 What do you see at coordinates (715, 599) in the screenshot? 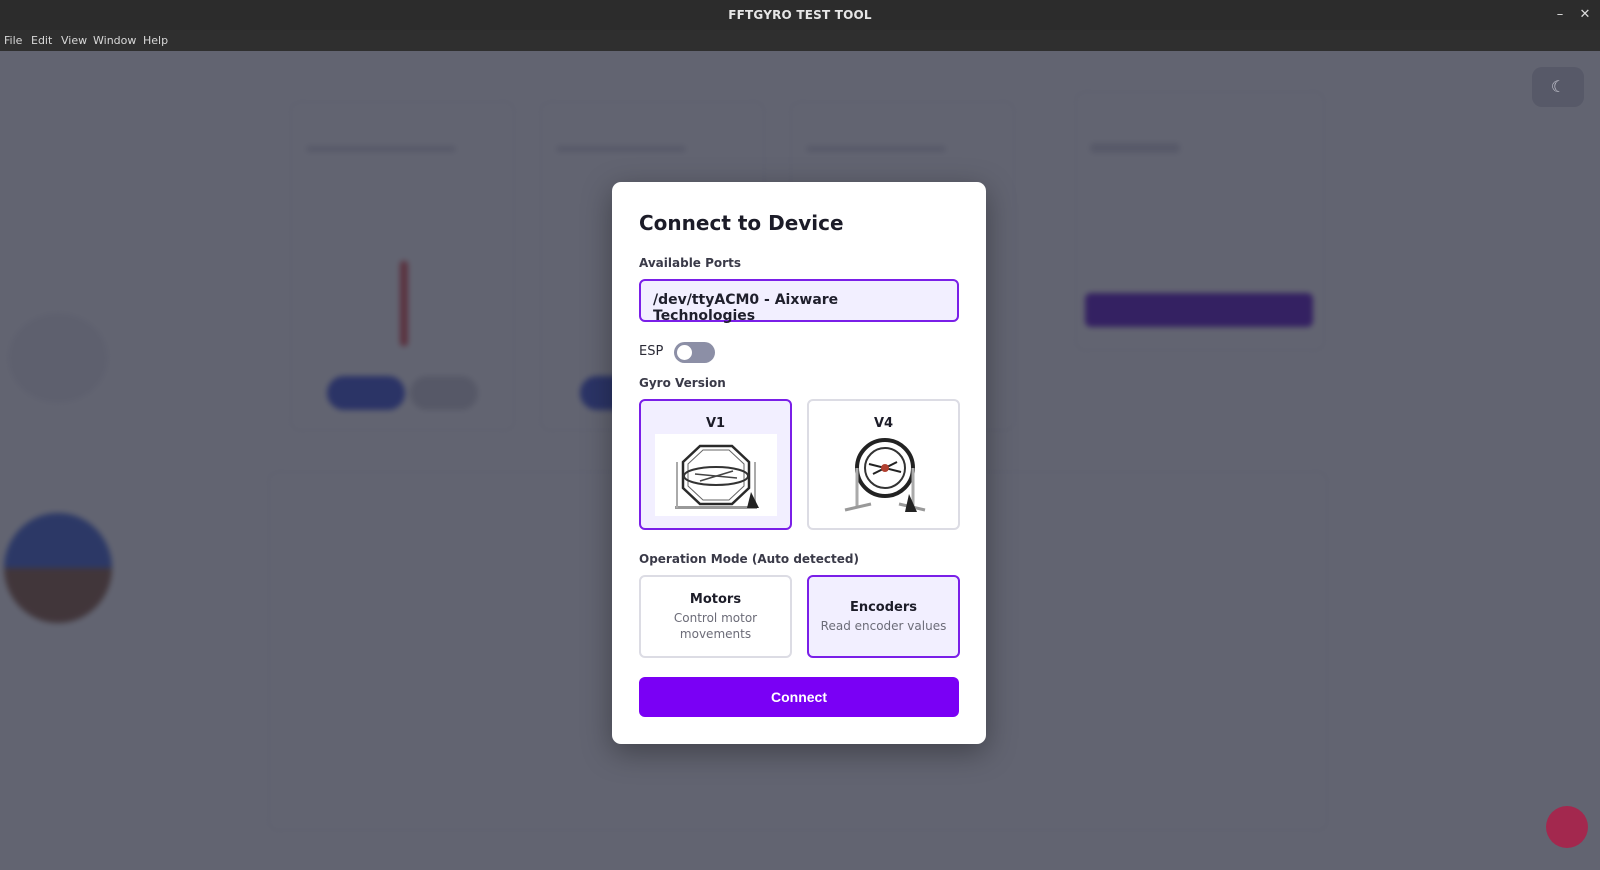
I see `mode-motors-title: Motors` at bounding box center [715, 599].